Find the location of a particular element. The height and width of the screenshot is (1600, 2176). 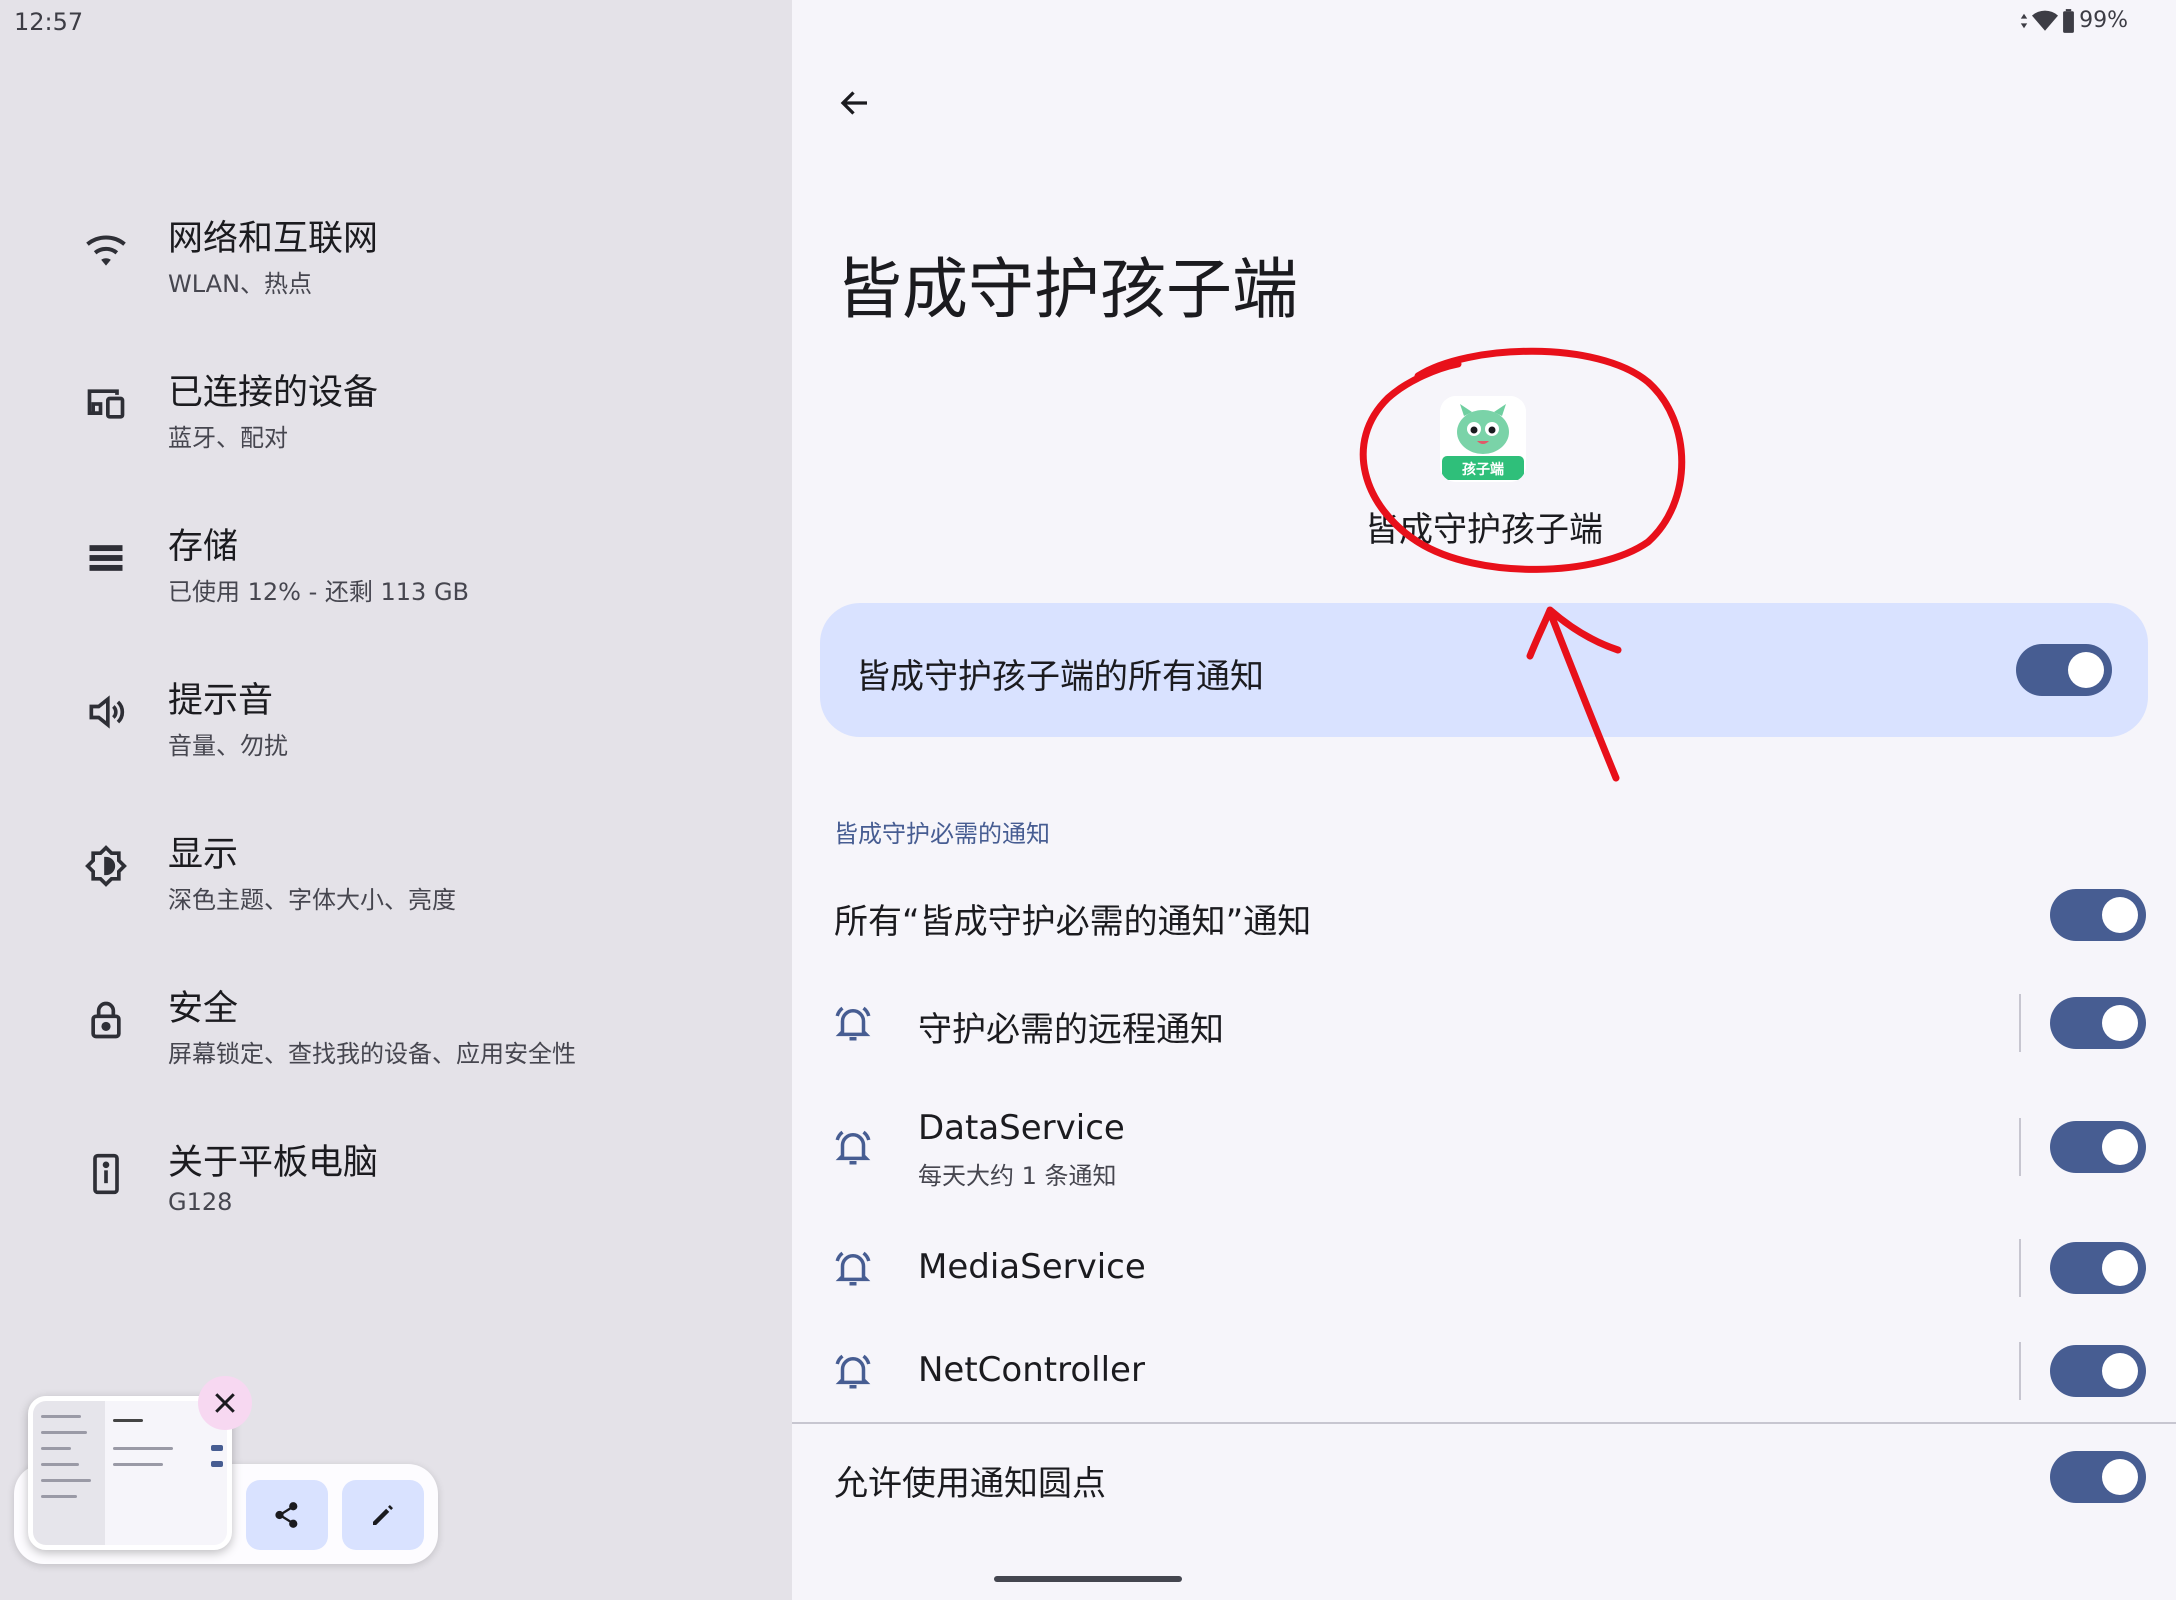

row-subtitle: 每天大约 1 条通知 is located at coordinates (1017, 1176).